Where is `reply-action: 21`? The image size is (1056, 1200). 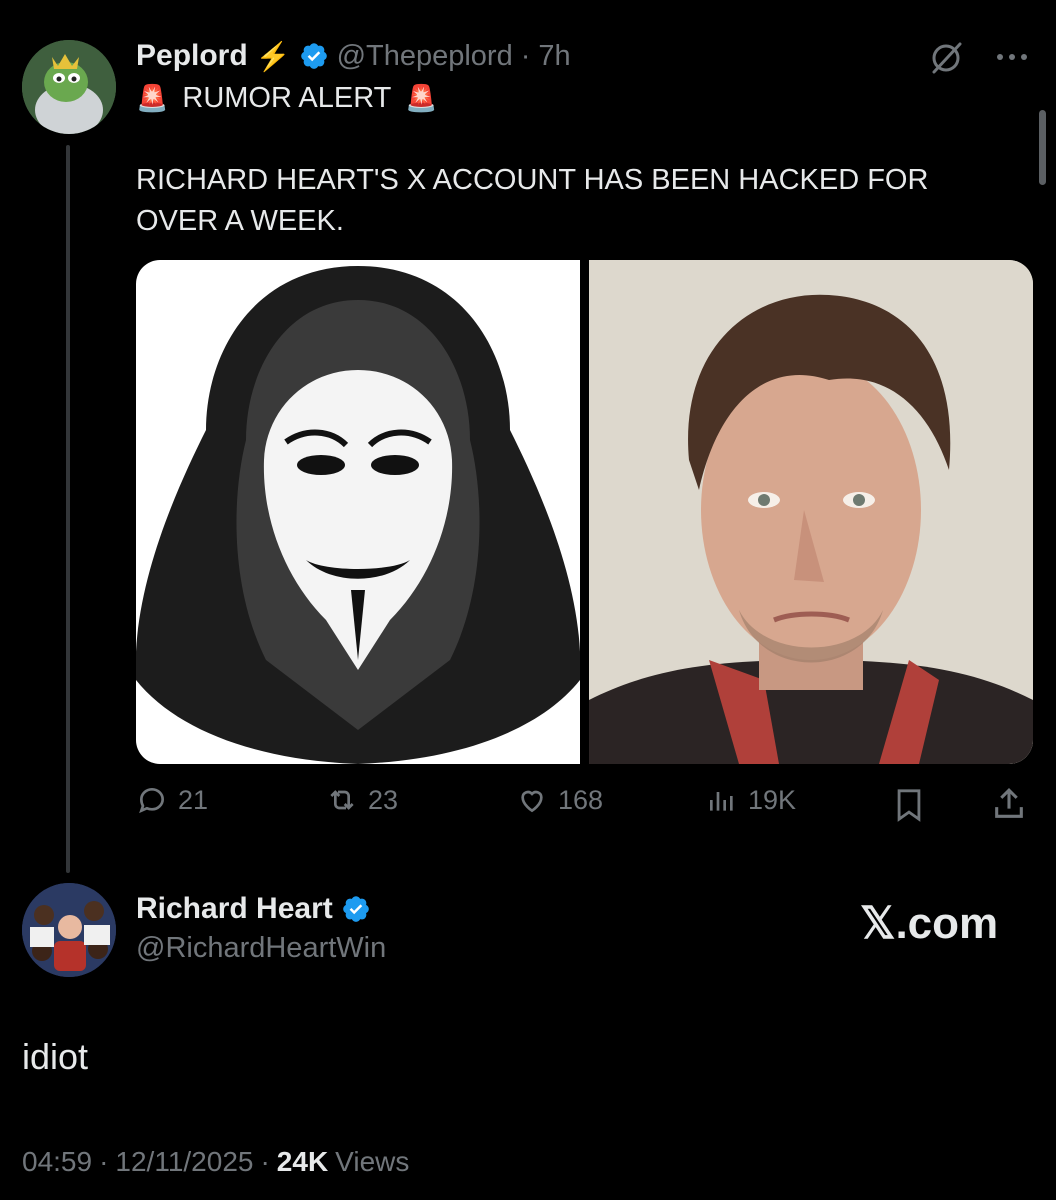
reply-action: 21 is located at coordinates (172, 800).